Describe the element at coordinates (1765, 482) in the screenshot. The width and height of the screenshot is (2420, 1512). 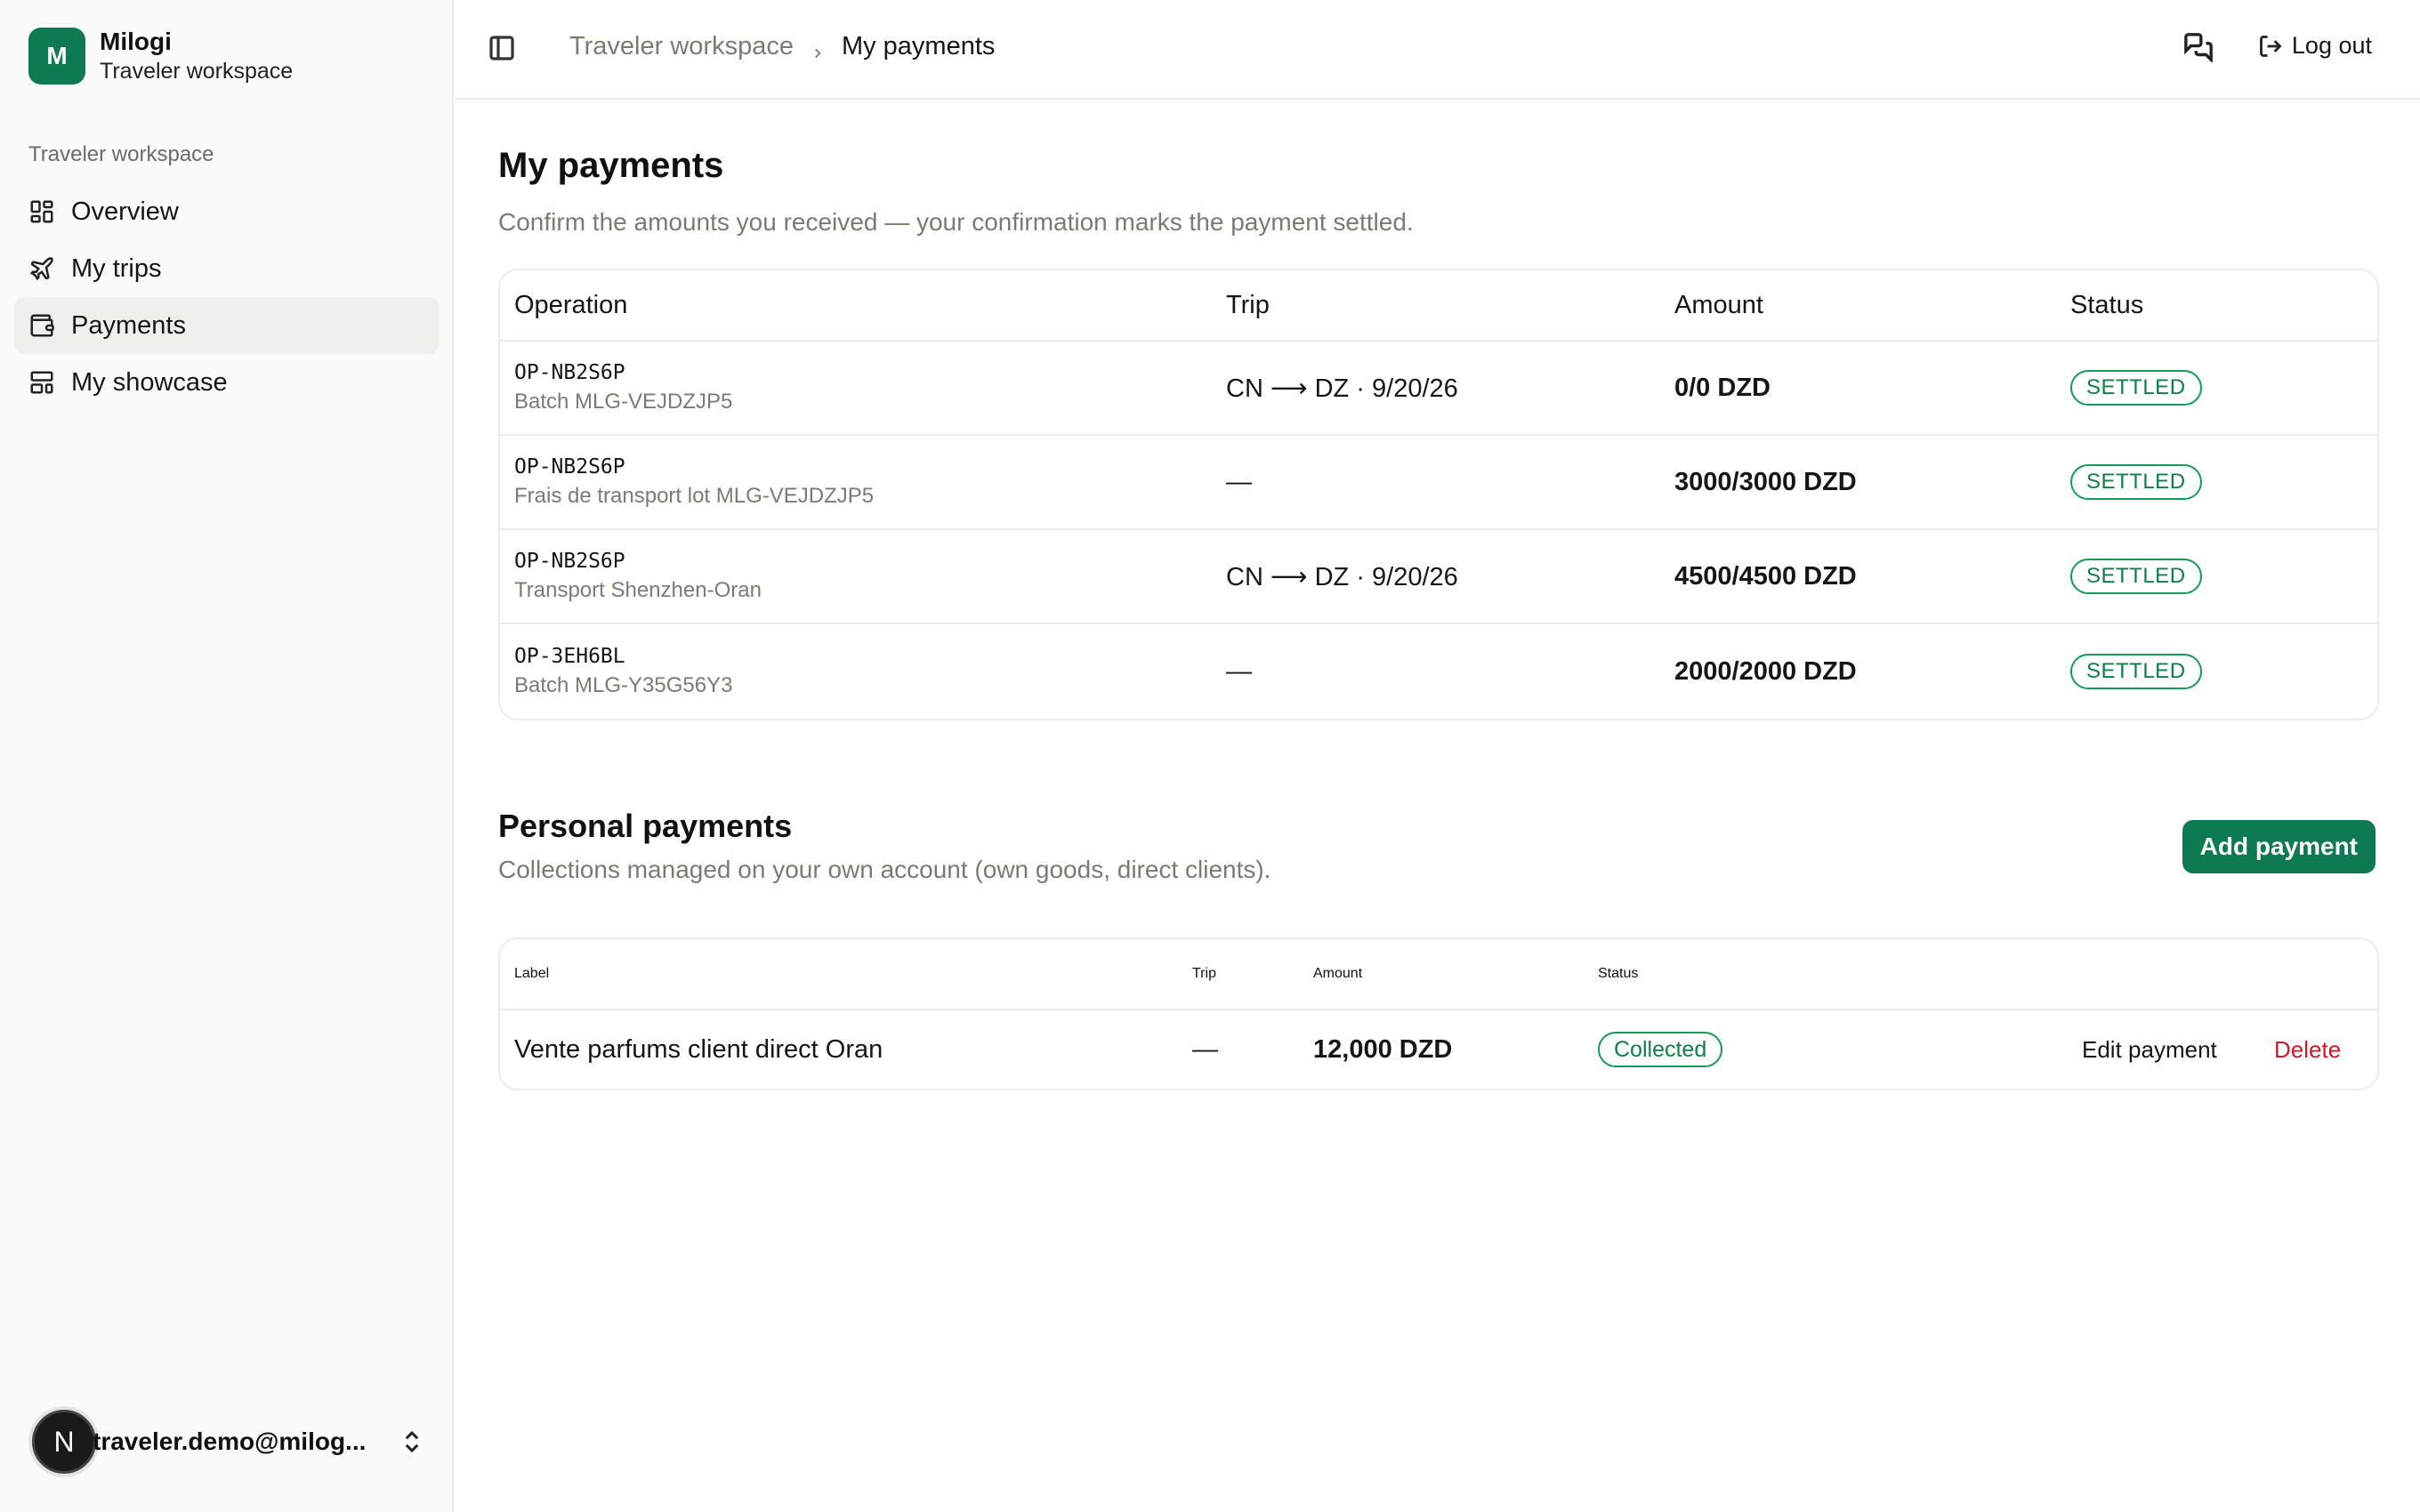
I see `amount-cell: 3000/3000 DZD` at that location.